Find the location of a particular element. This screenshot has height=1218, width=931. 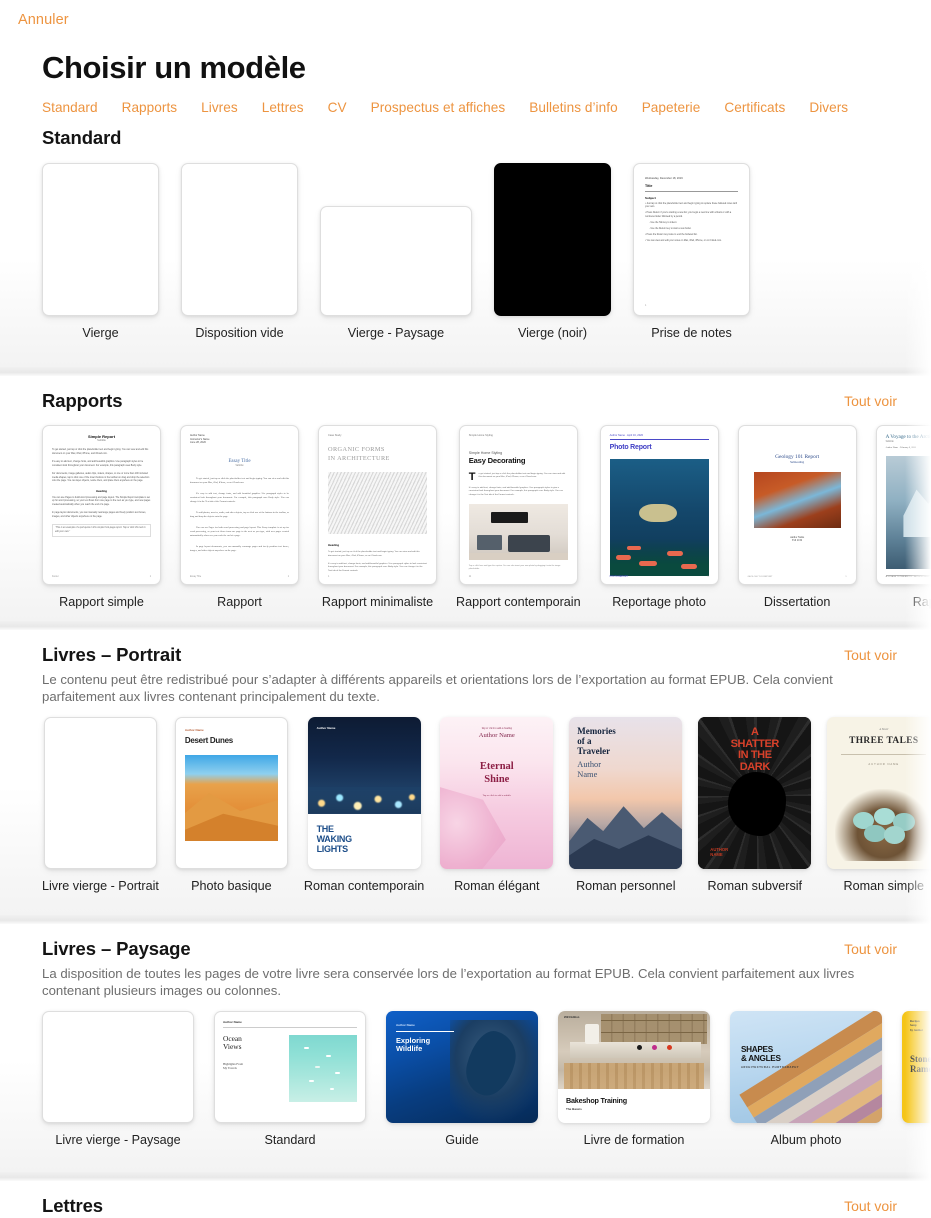

template-thumb-memories-traveler: Memories of a Traveler Author Name is located at coordinates (626, 793).